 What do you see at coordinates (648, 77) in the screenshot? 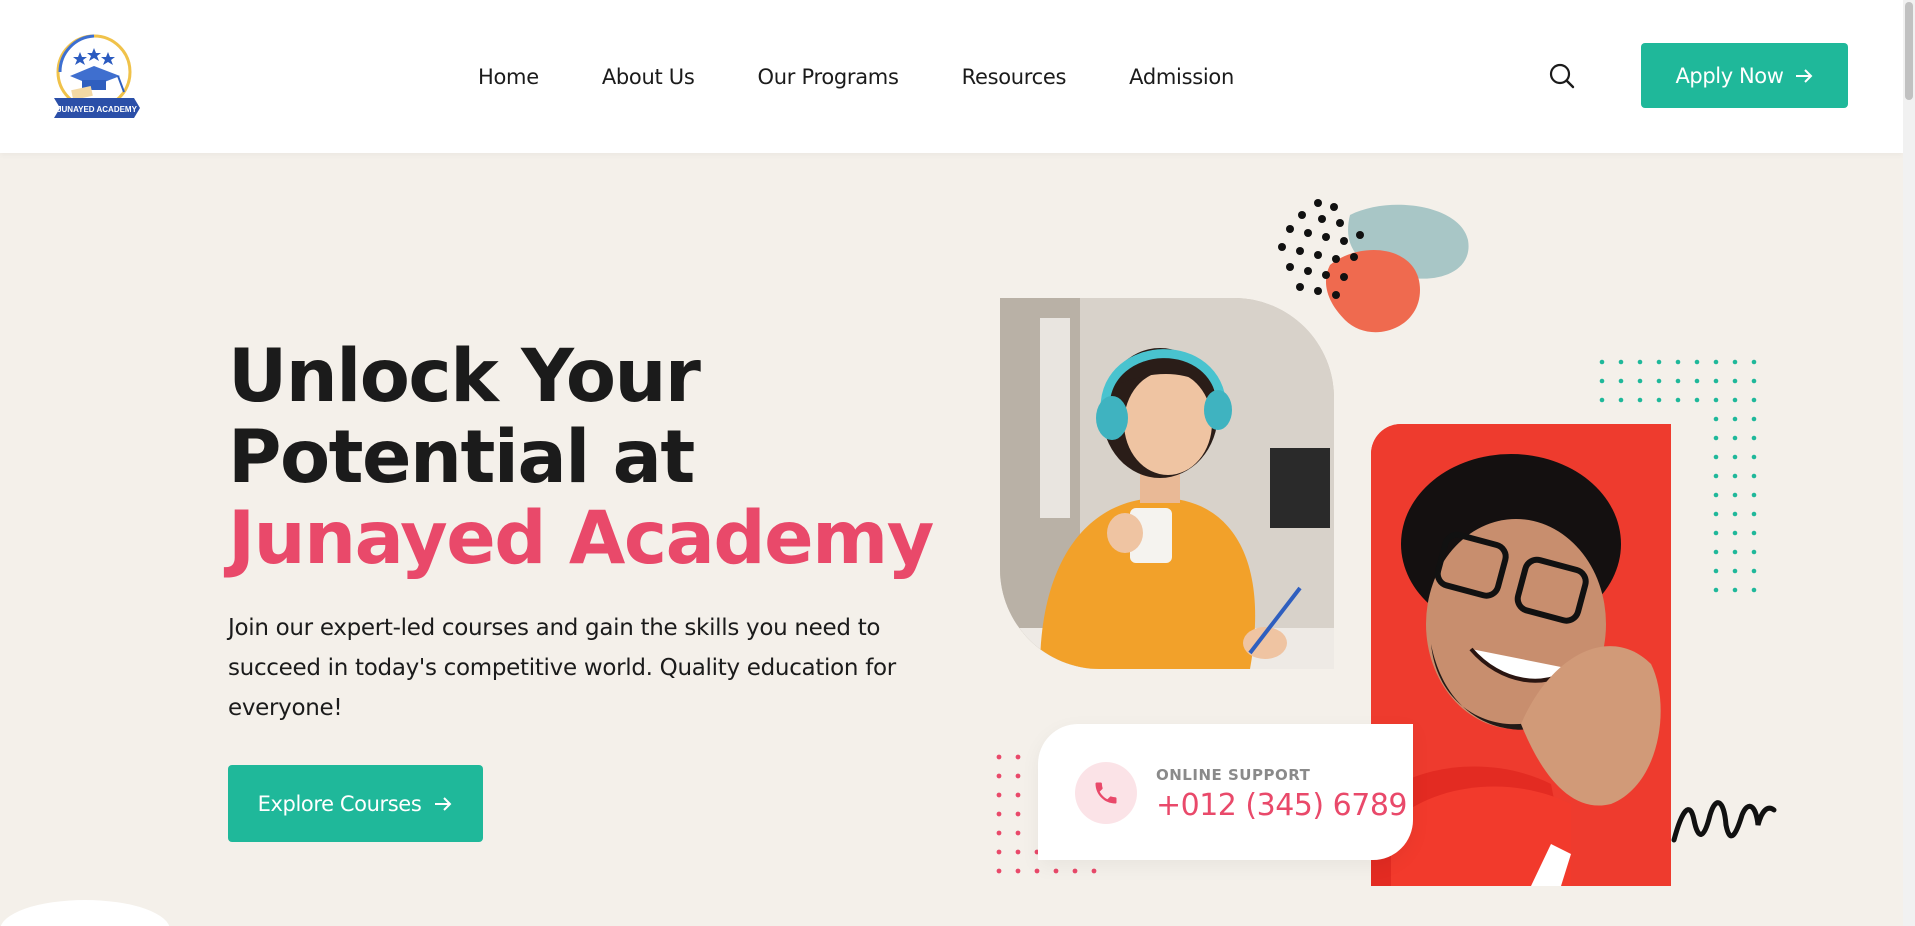
I see `nav-about-us: About Us` at bounding box center [648, 77].